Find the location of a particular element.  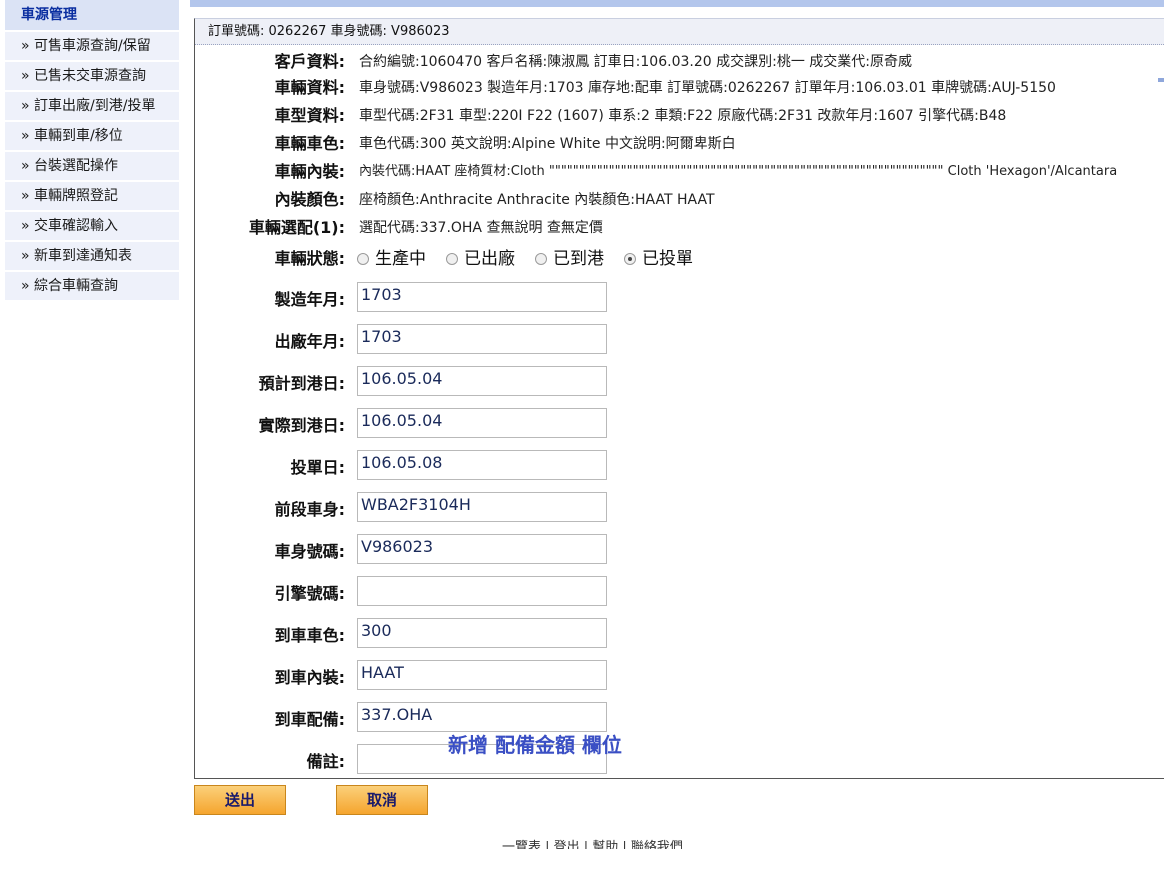

sidebar-item-delivery-confirm: » 交車確認輸入 is located at coordinates (92, 226).